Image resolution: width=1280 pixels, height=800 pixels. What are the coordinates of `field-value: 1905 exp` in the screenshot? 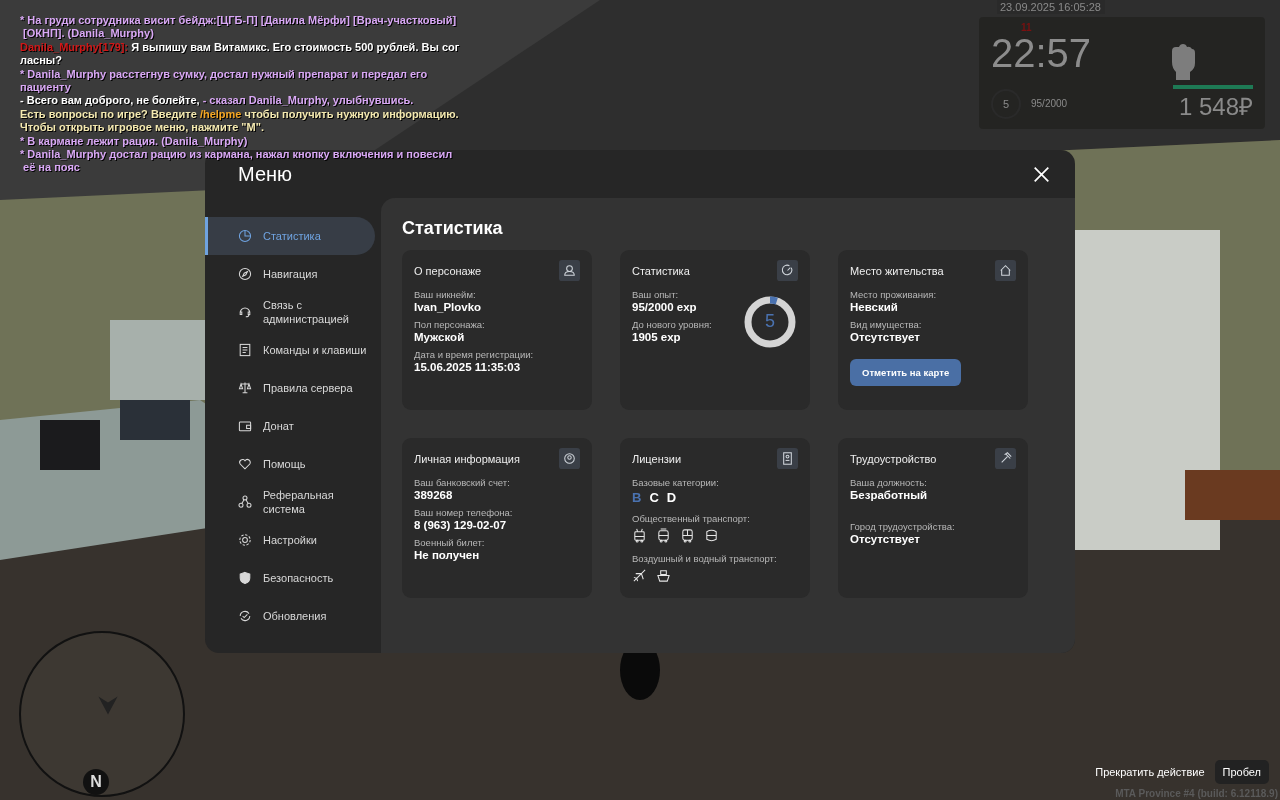 It's located at (657, 337).